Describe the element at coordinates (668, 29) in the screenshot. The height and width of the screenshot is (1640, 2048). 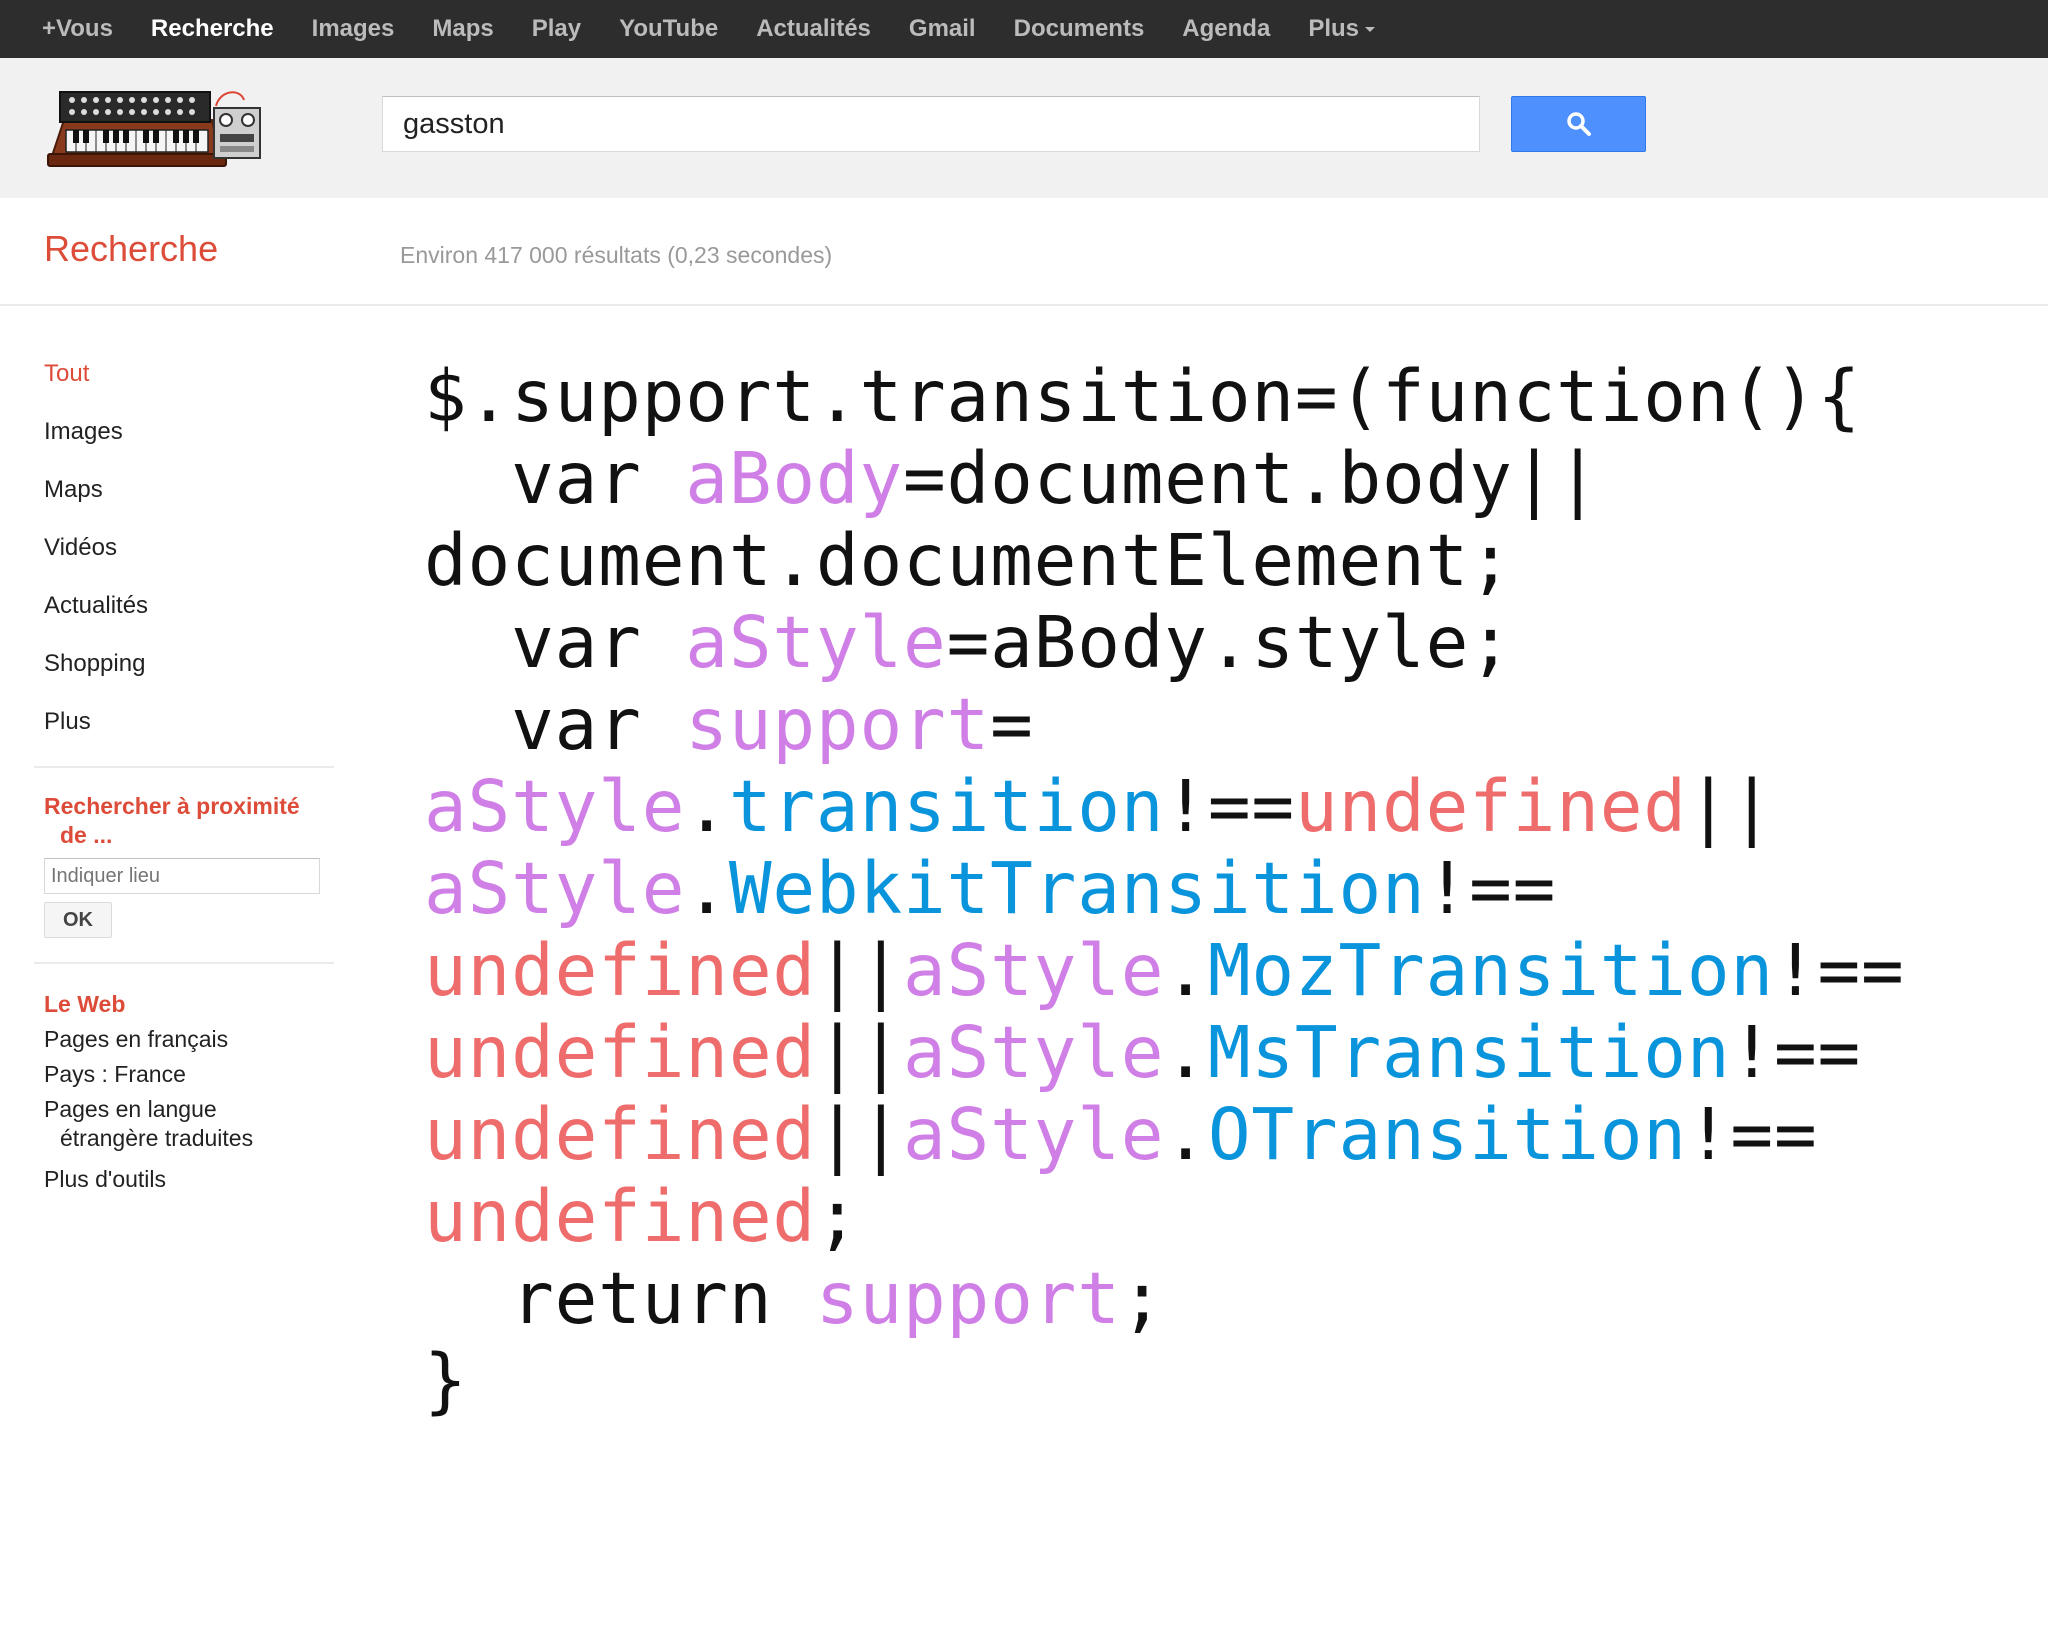
I see `nav-item-youtube: YouTube` at that location.